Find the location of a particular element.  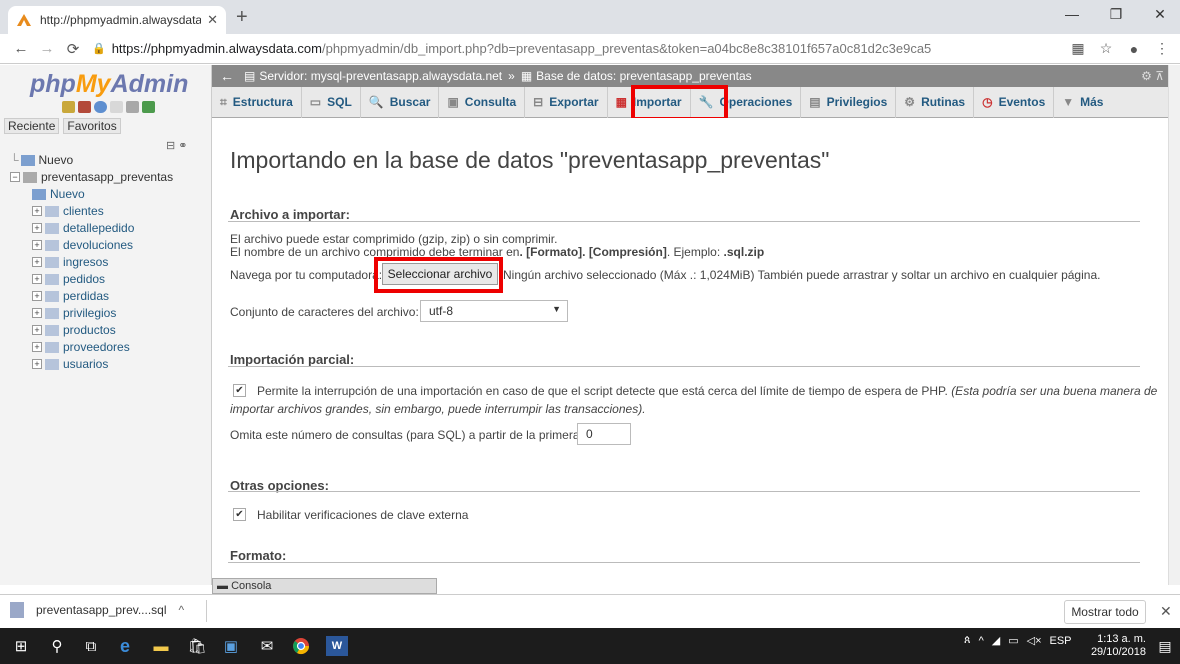

browser-menu-icon: ⋮ is located at coordinates (1162, 48).